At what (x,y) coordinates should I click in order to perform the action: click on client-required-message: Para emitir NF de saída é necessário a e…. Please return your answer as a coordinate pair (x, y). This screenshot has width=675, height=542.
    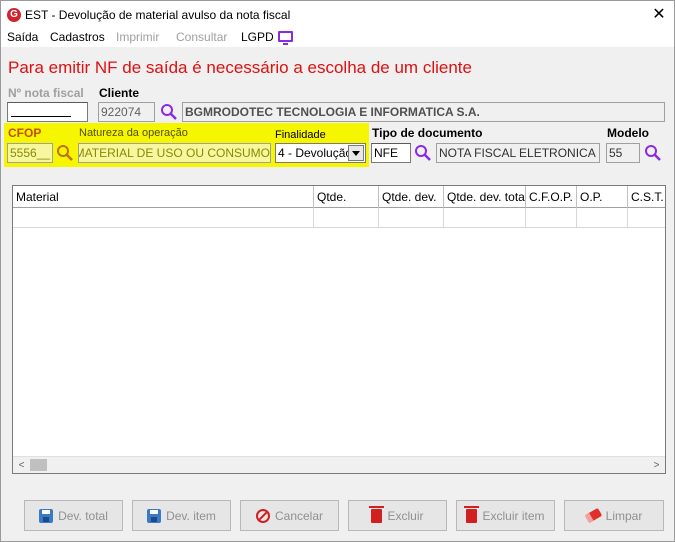
    Looking at the image, I should click on (240, 67).